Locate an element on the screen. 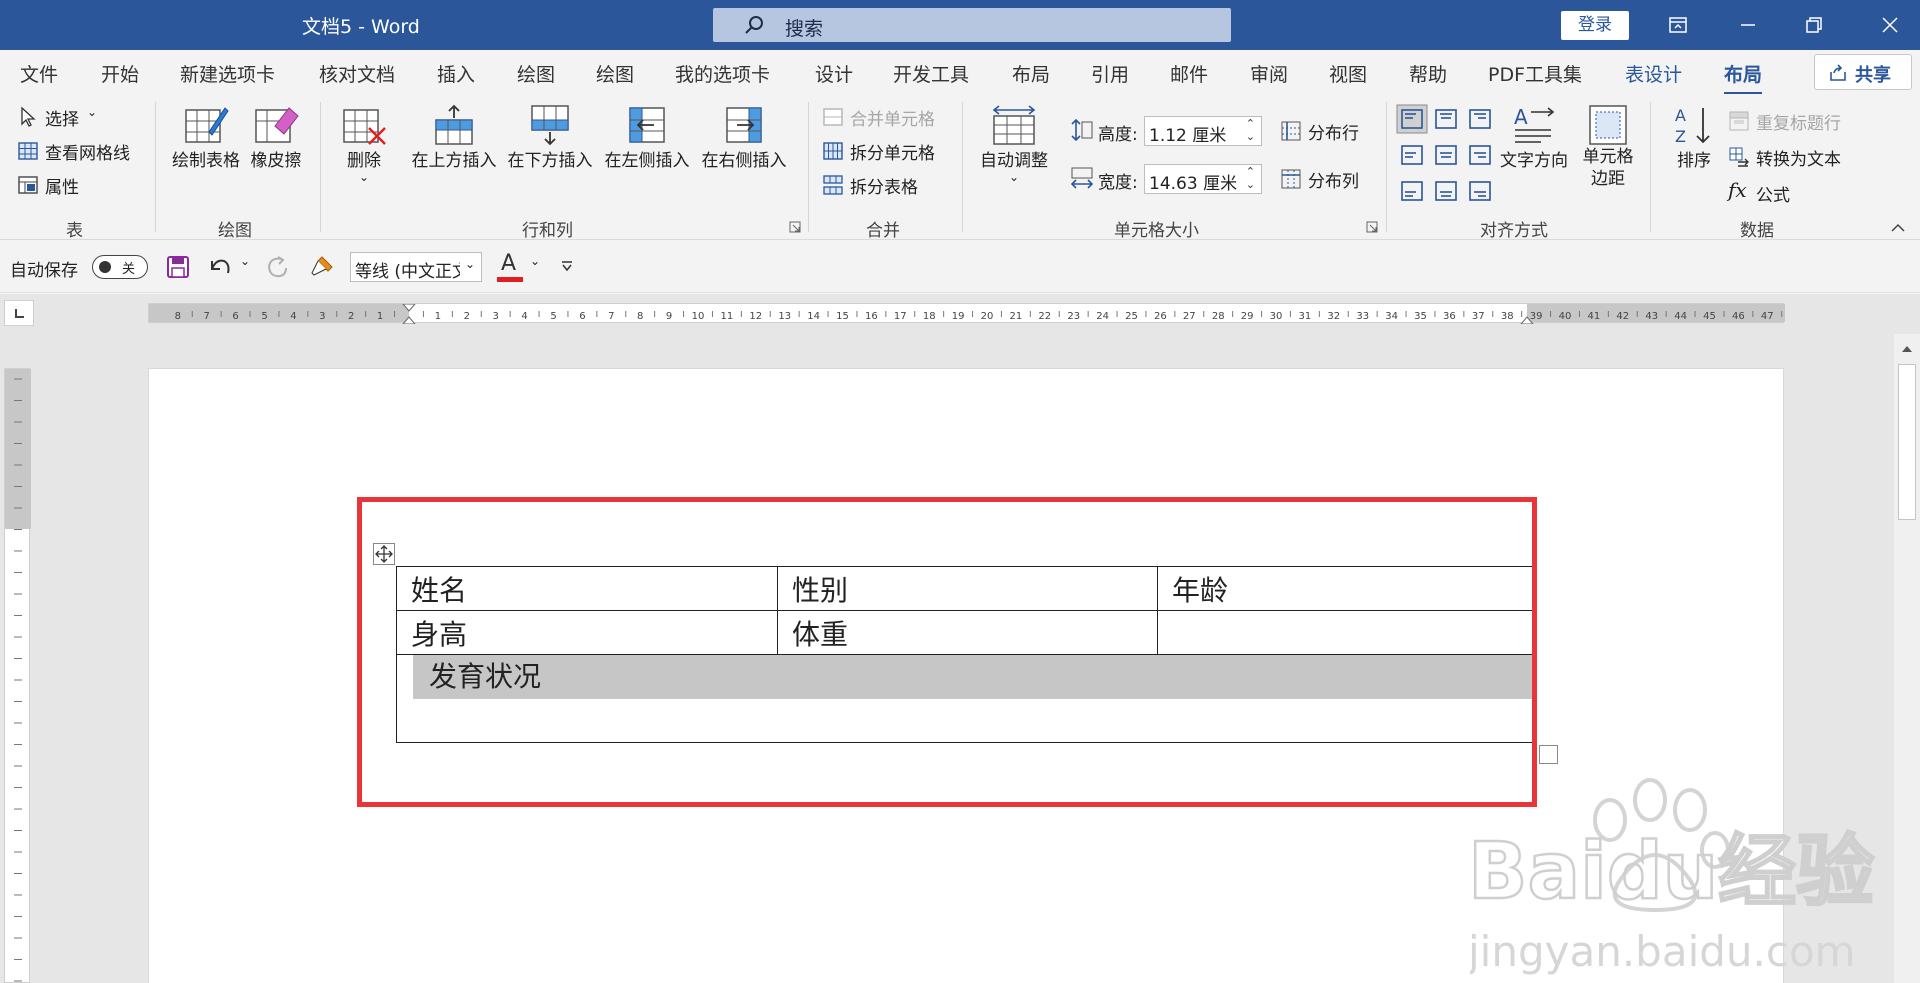 This screenshot has height=983, width=1920. title-bar: 文档5 - Word 搜索 登录 is located at coordinates (960, 25).